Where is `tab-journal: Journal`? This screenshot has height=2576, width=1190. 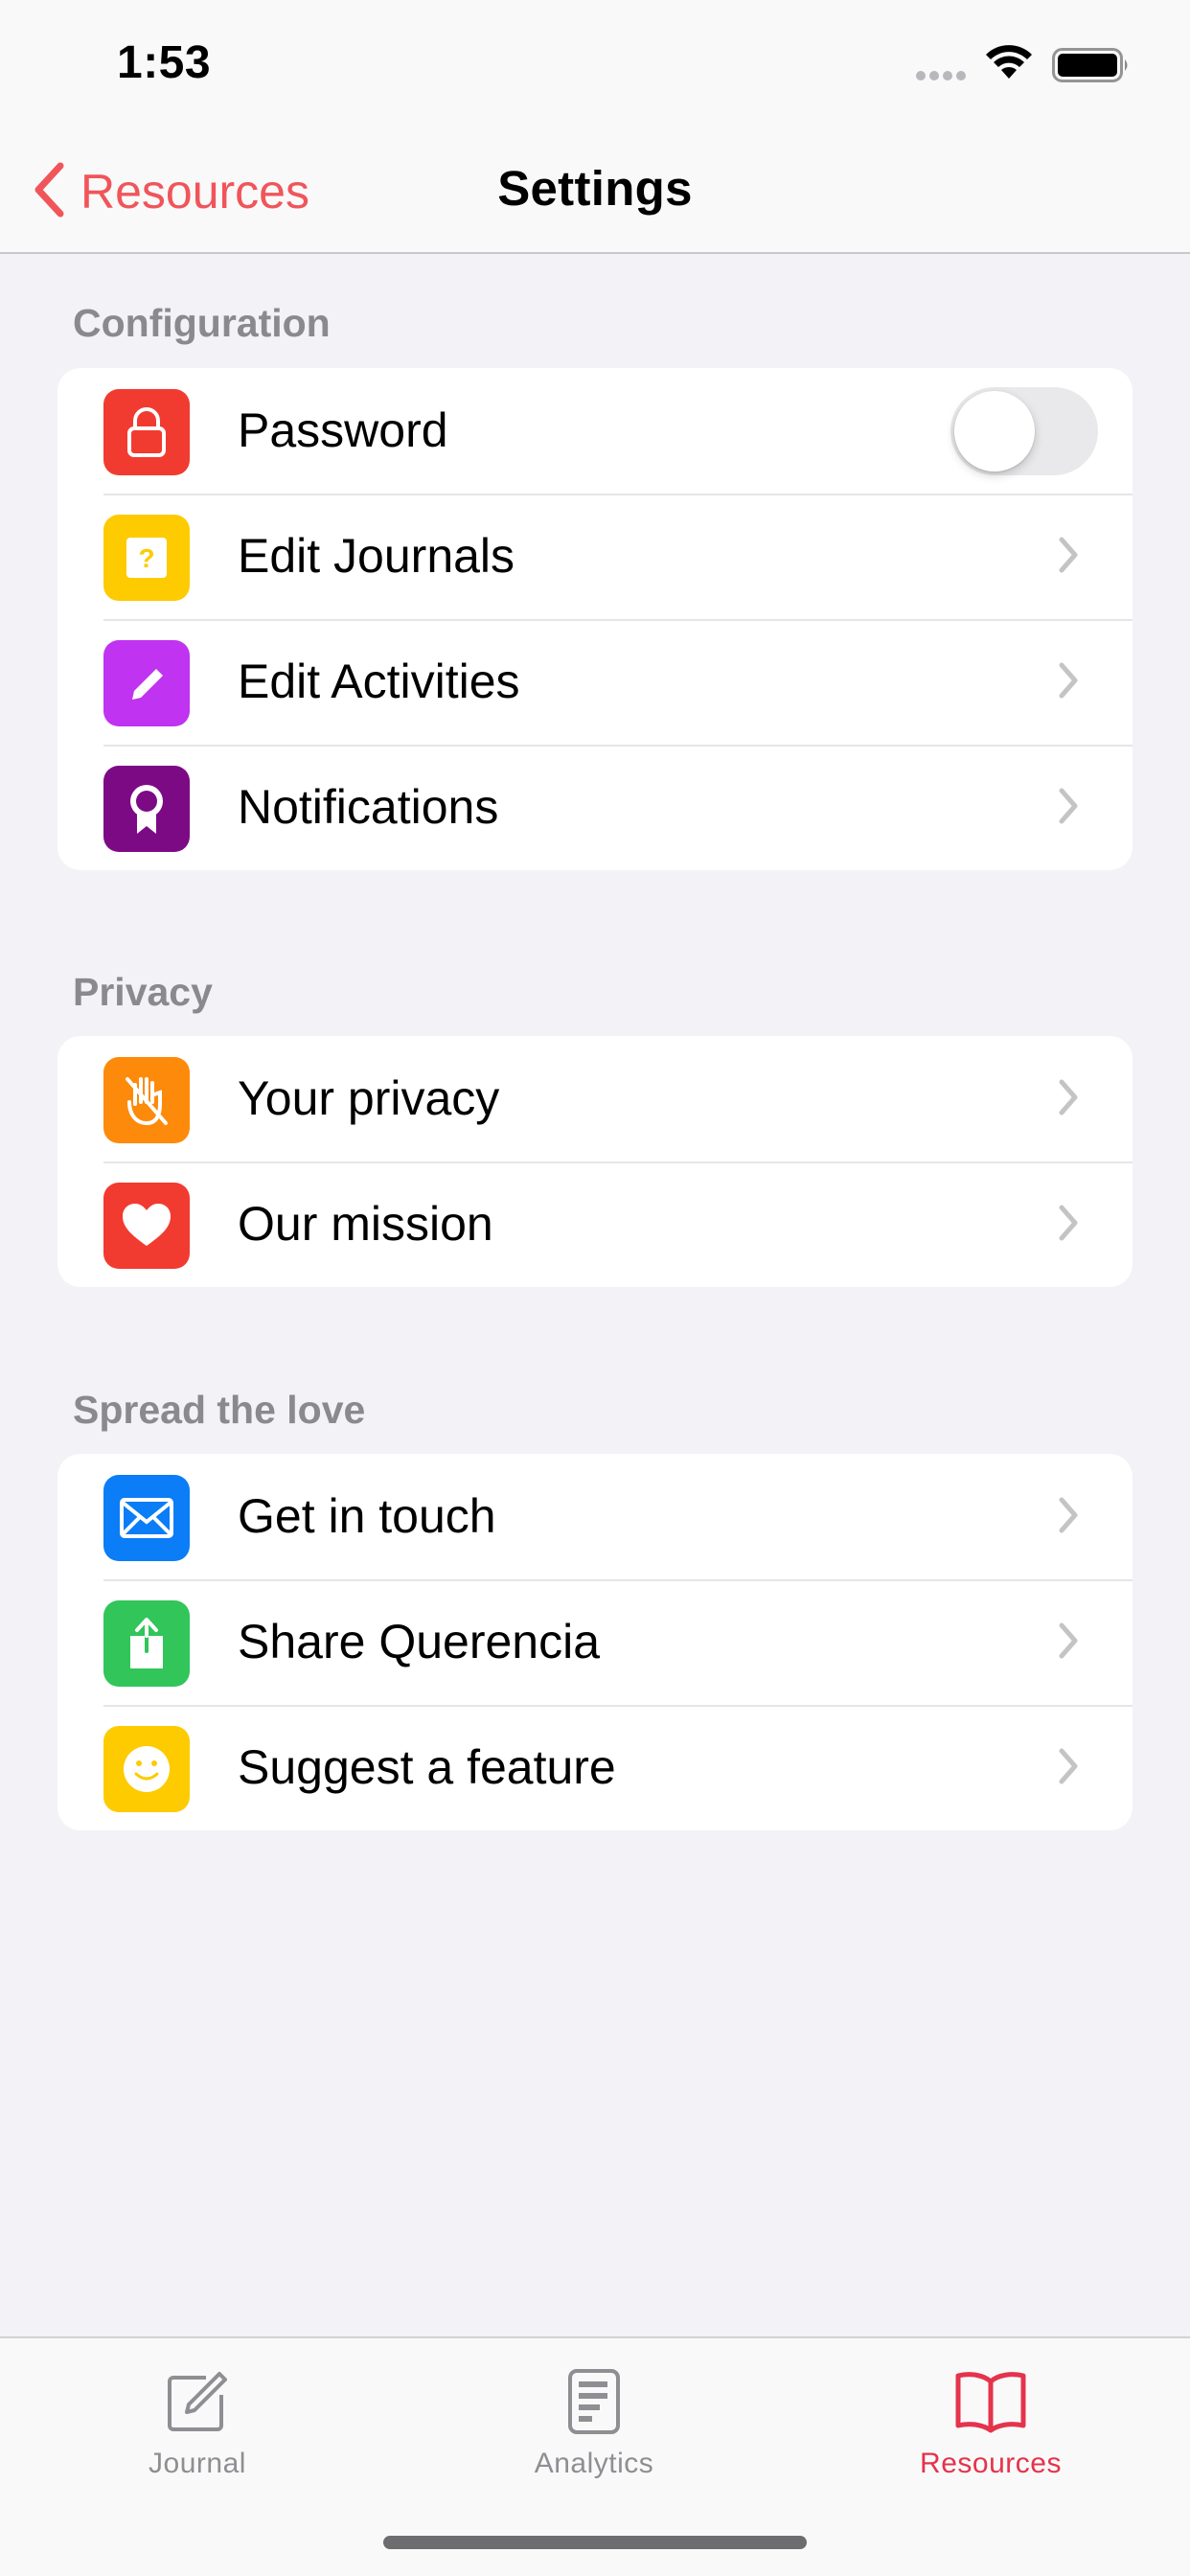
tab-journal: Journal is located at coordinates (198, 2421).